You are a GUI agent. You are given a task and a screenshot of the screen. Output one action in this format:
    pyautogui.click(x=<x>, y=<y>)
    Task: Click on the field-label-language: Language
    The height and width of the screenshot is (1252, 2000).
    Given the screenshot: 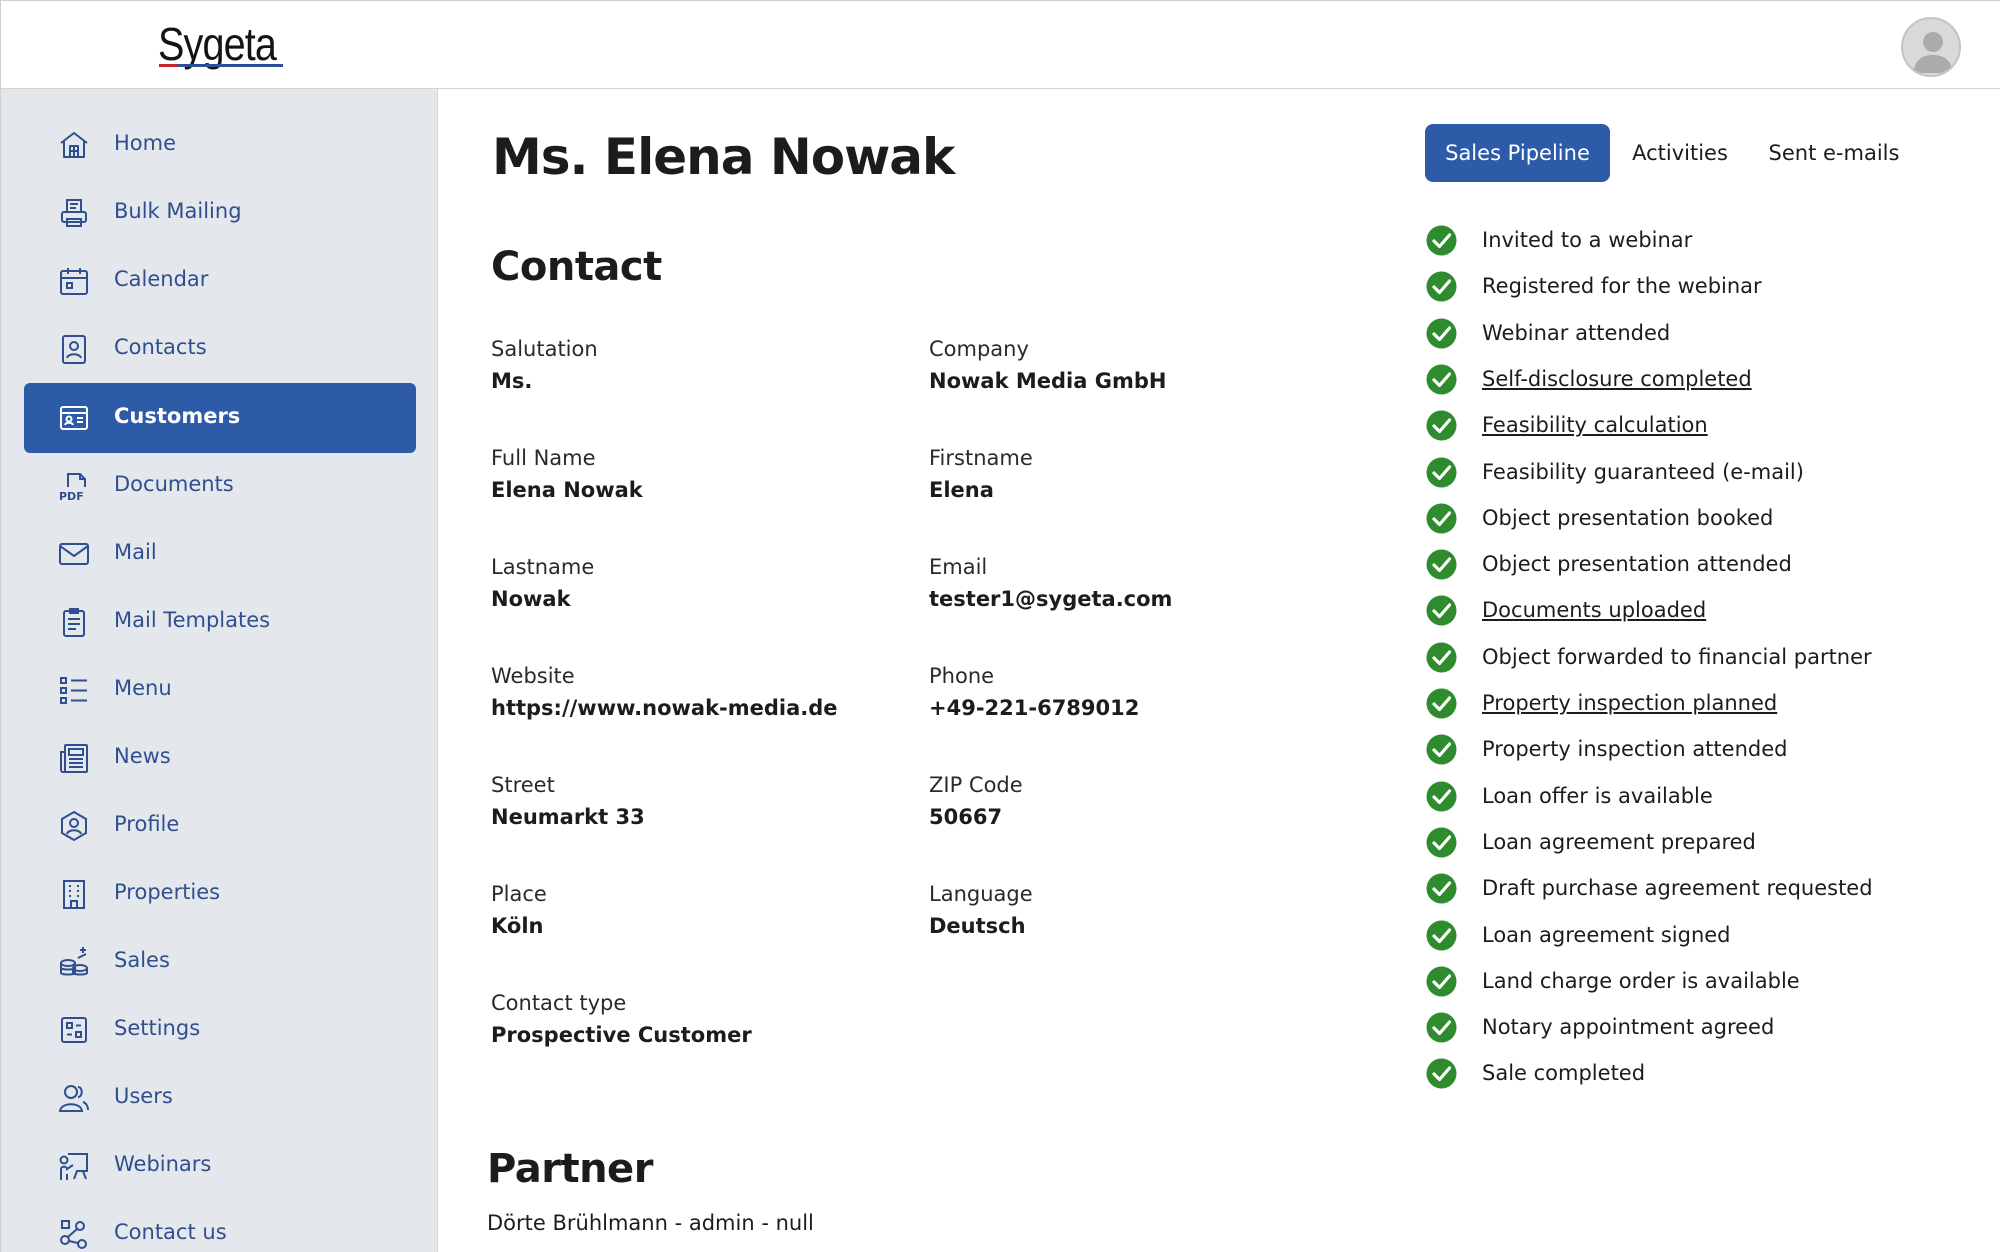 What is the action you would take?
    pyautogui.click(x=981, y=894)
    